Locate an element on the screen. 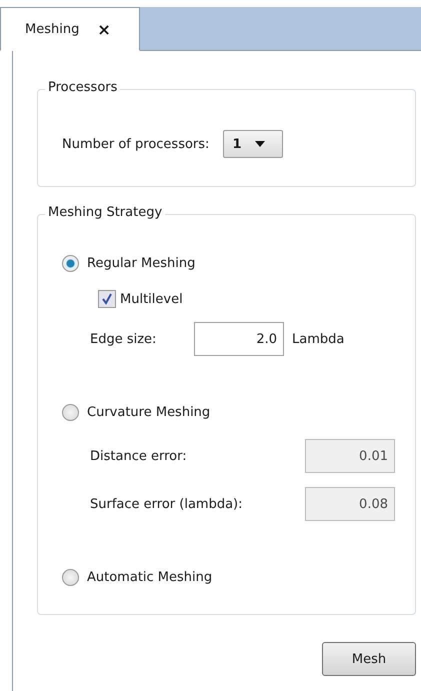 The width and height of the screenshot is (421, 691). processors-dropdown: 1 is located at coordinates (253, 144).